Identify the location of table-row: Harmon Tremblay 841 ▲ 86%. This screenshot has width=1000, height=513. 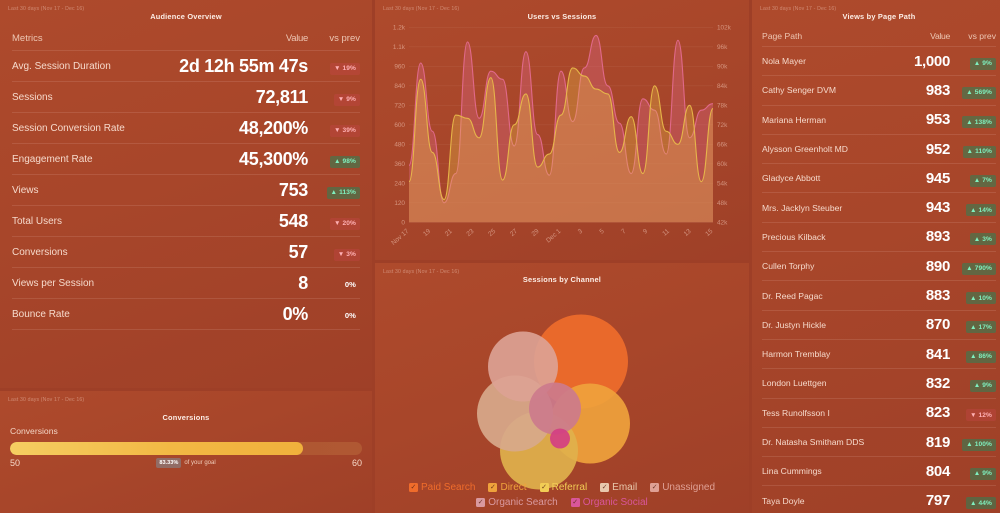
(879, 355).